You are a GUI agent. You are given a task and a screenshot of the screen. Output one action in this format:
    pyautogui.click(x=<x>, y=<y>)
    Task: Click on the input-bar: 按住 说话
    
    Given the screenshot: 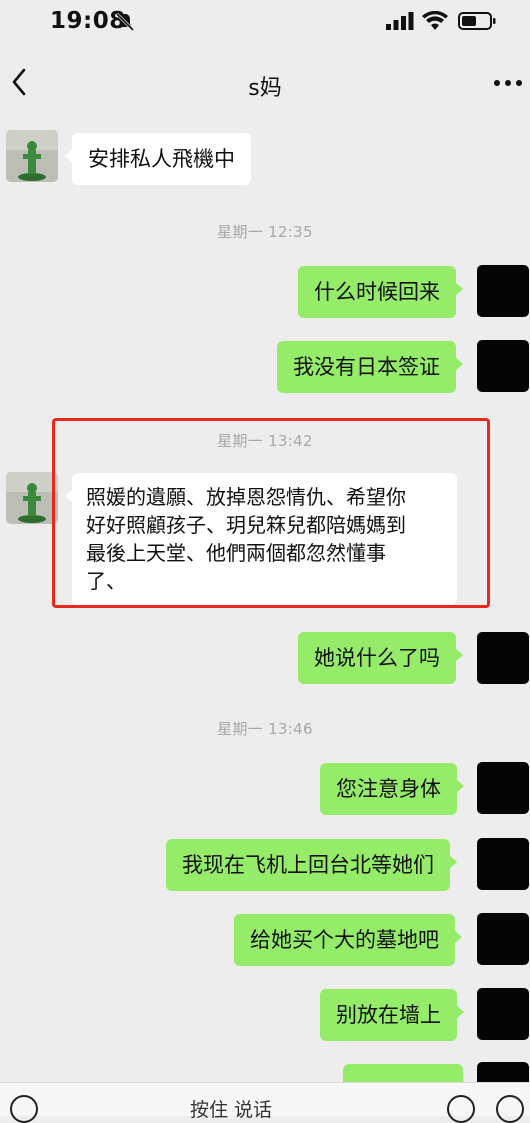 What is the action you would take?
    pyautogui.click(x=265, y=1102)
    